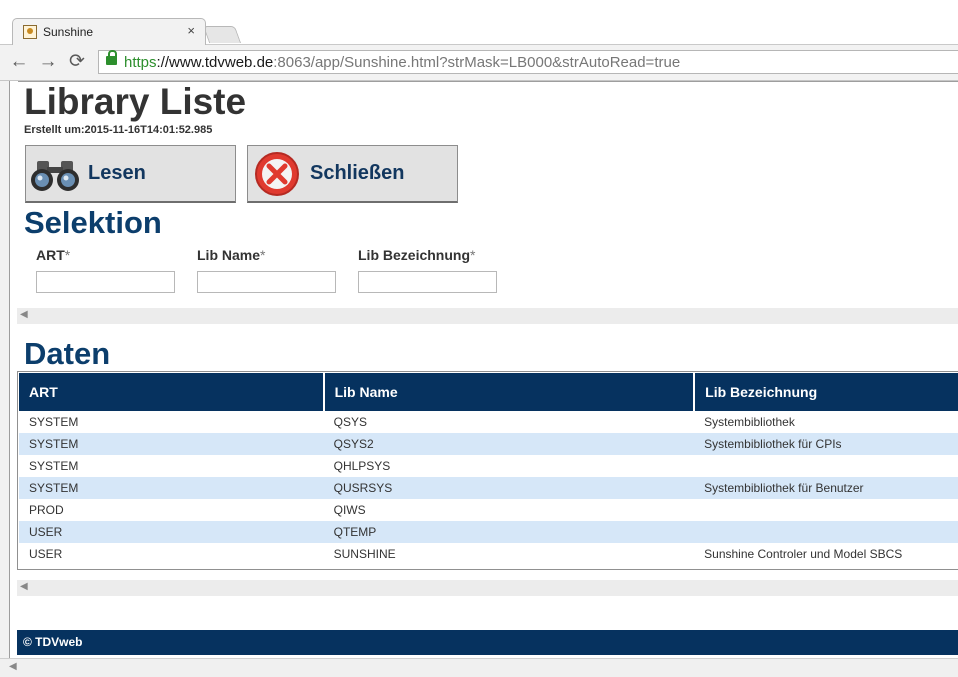 Image resolution: width=958 pixels, height=677 pixels. I want to click on cell-lib-name: SUNSHINE, so click(364, 554).